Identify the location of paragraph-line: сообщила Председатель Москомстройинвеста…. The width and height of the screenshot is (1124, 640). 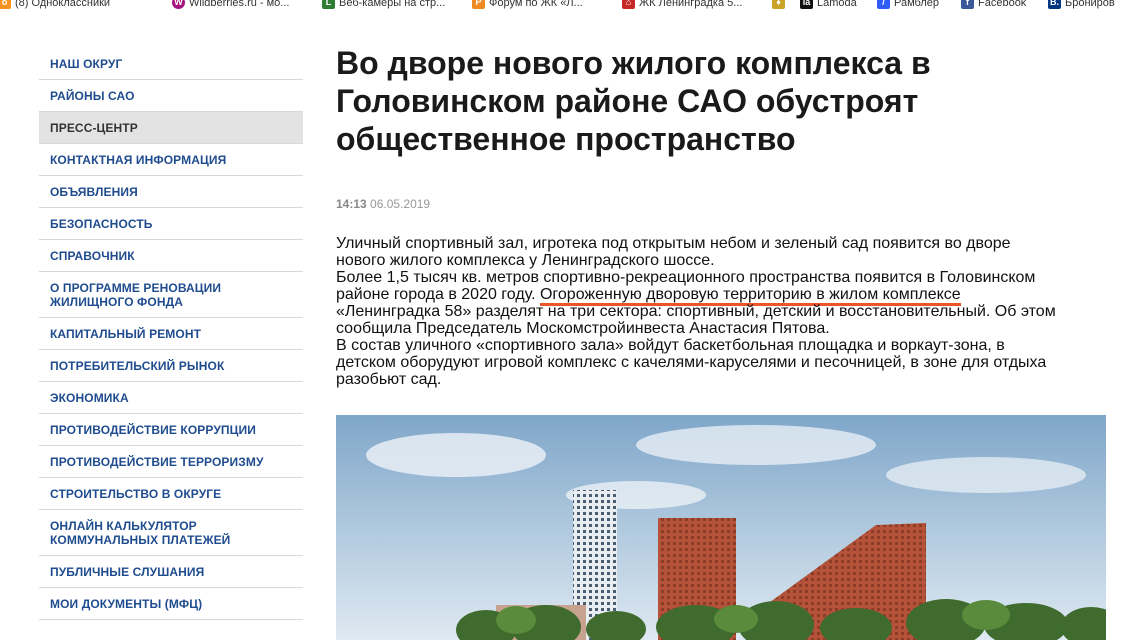
(583, 328).